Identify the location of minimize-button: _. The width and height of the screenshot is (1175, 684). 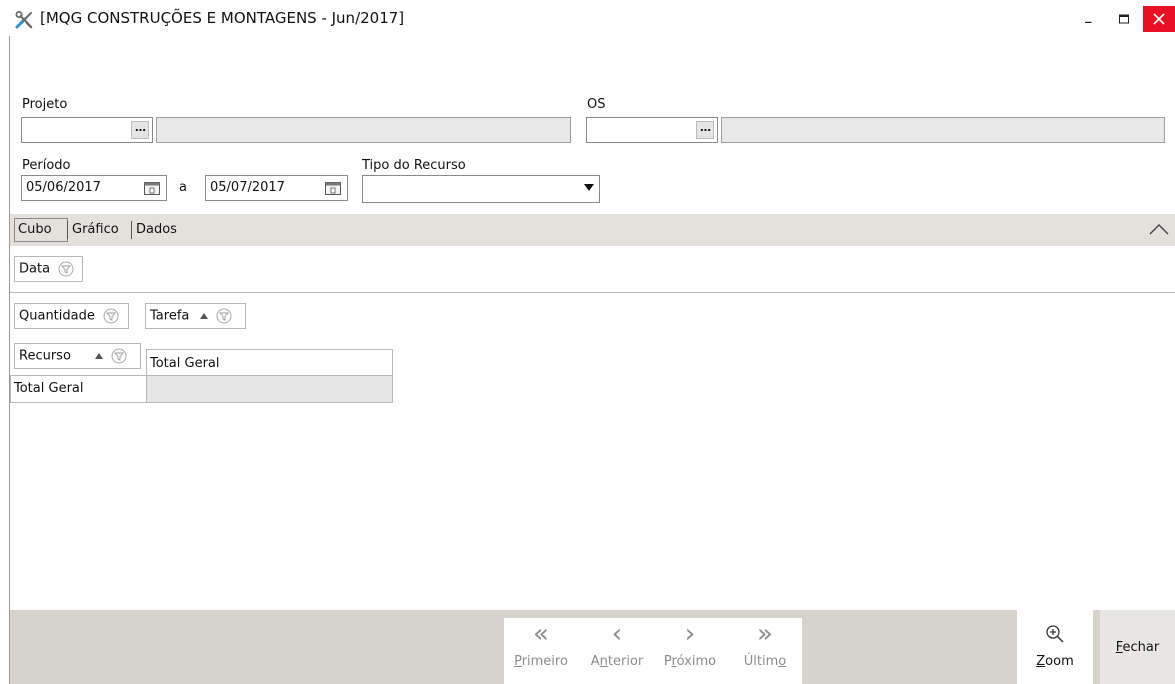
(1090, 19).